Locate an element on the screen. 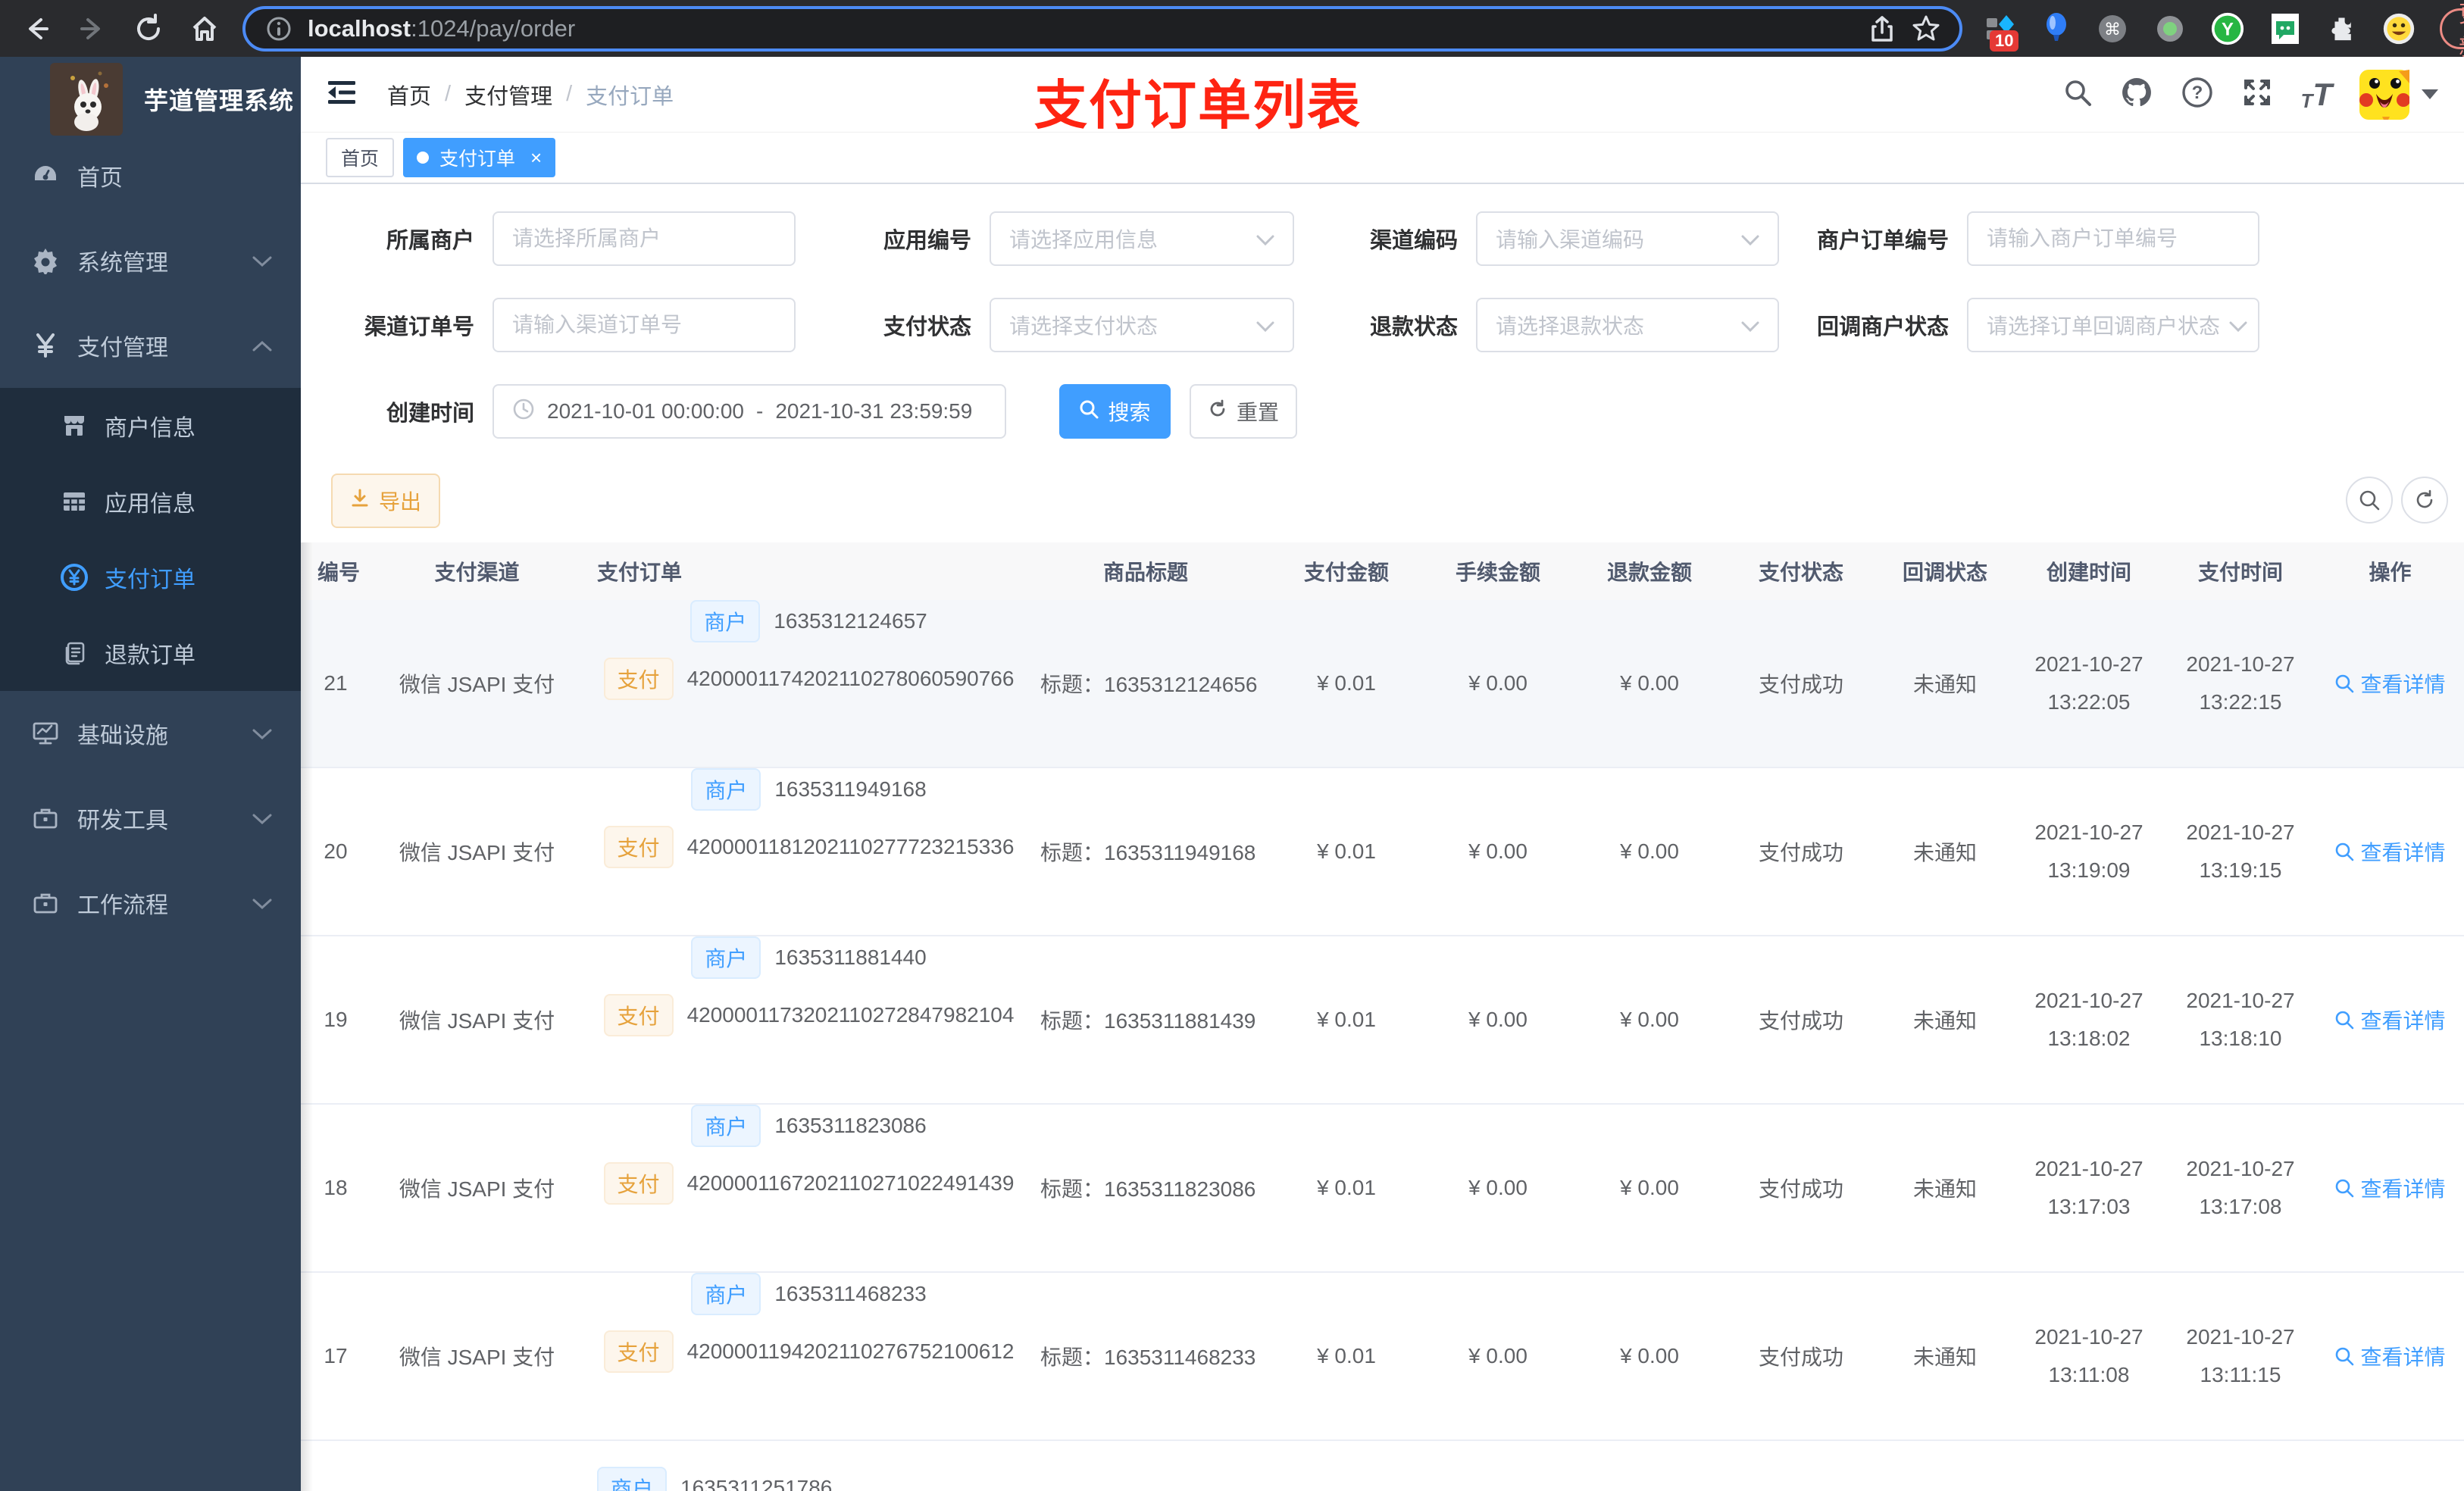 The image size is (2464, 1491). app-select: 请选择应用信息 is located at coordinates (1142, 238).